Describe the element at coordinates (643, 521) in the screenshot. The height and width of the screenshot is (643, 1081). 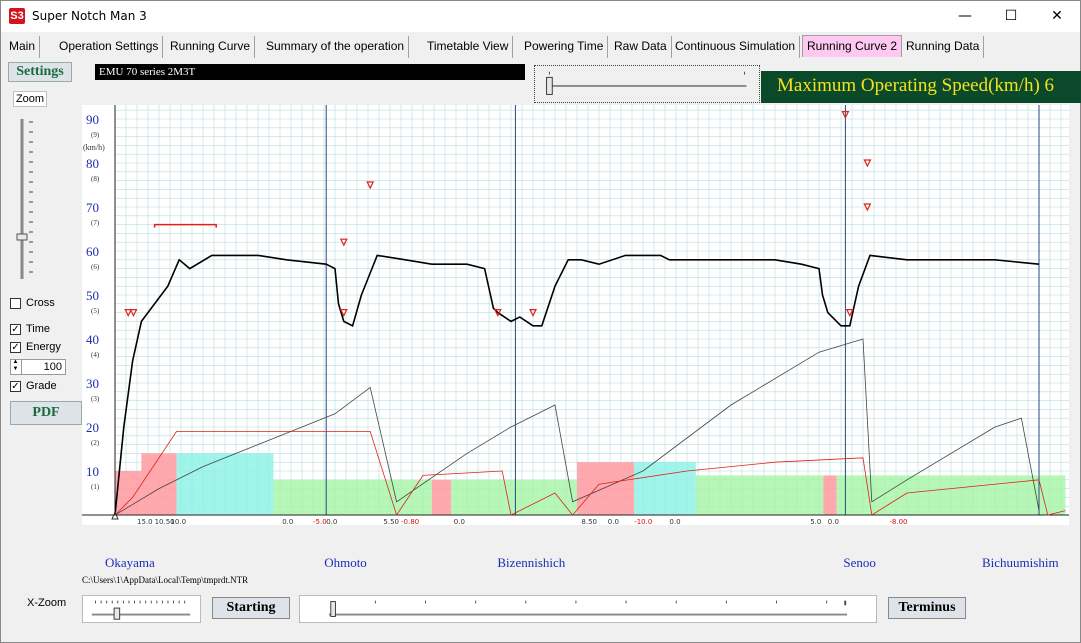
I see `grade-label: -10.0` at that location.